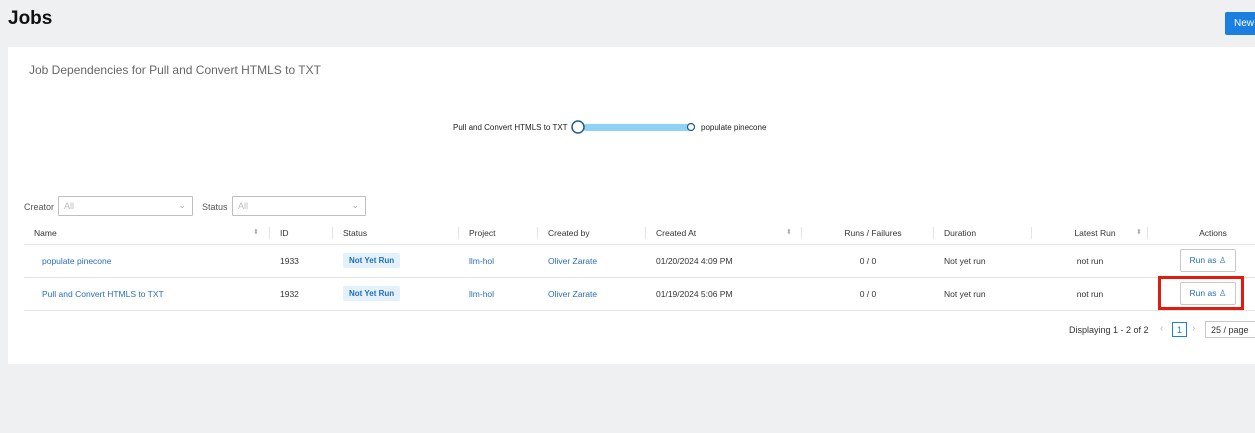  What do you see at coordinates (592, 233) in the screenshot?
I see `column-header-created-by: Created by` at bounding box center [592, 233].